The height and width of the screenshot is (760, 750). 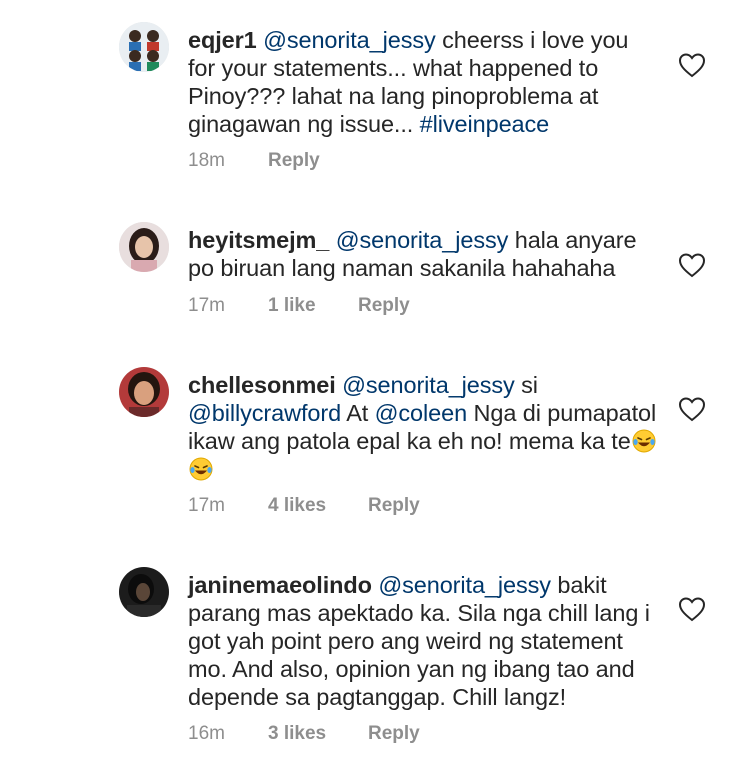 I want to click on comment-username: eqjer1, so click(x=222, y=40).